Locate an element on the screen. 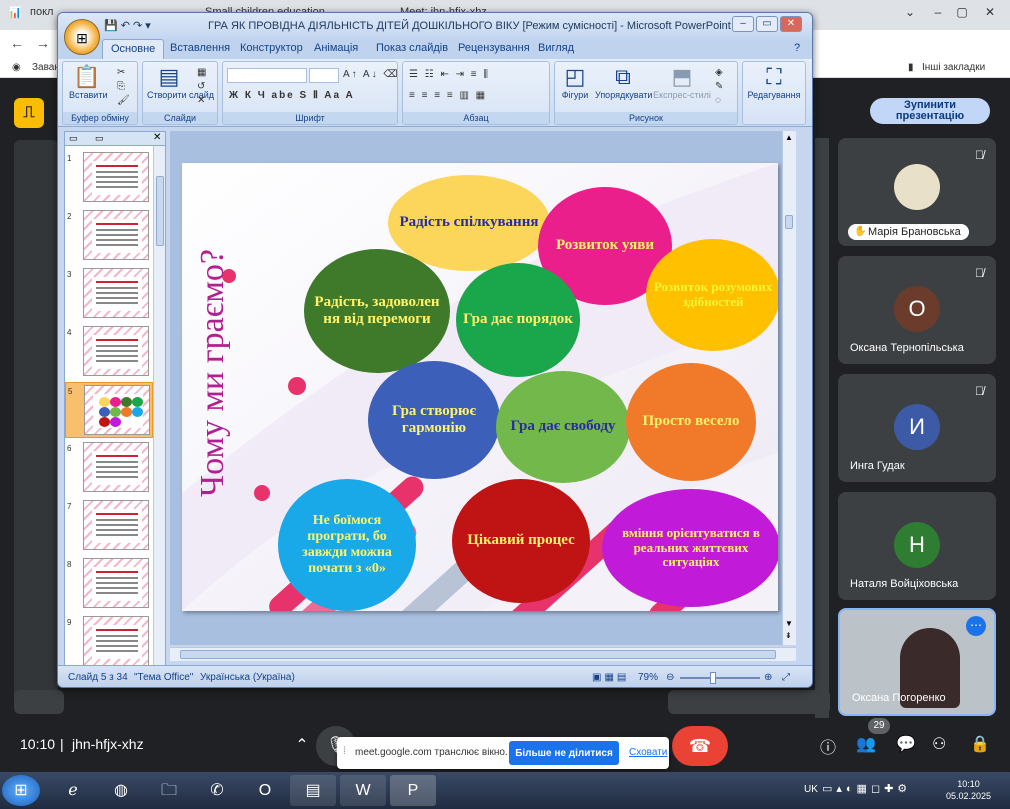 Image resolution: width=1010 pixels, height=809 pixels. bubble: Просто весело is located at coordinates (691, 422).